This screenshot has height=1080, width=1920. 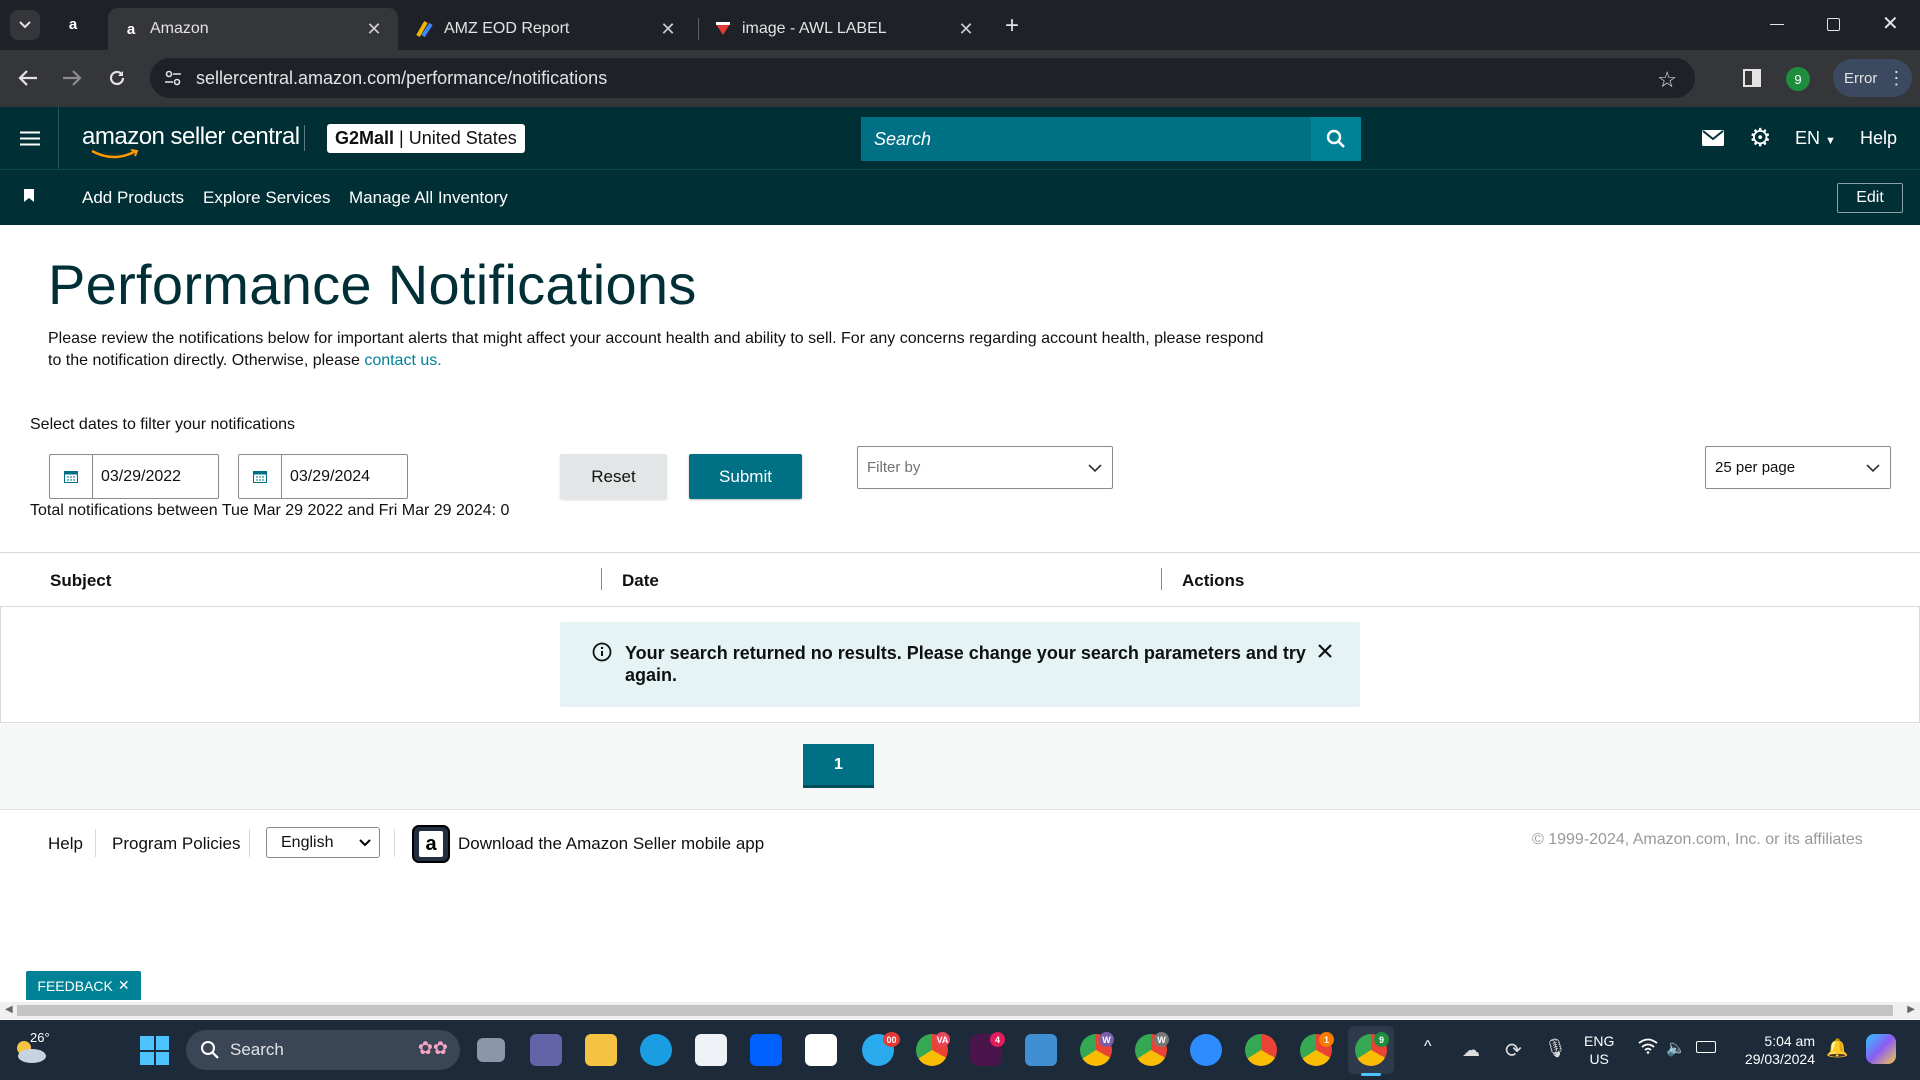 I want to click on scrollbar-thumb, so click(x=955, y=1010).